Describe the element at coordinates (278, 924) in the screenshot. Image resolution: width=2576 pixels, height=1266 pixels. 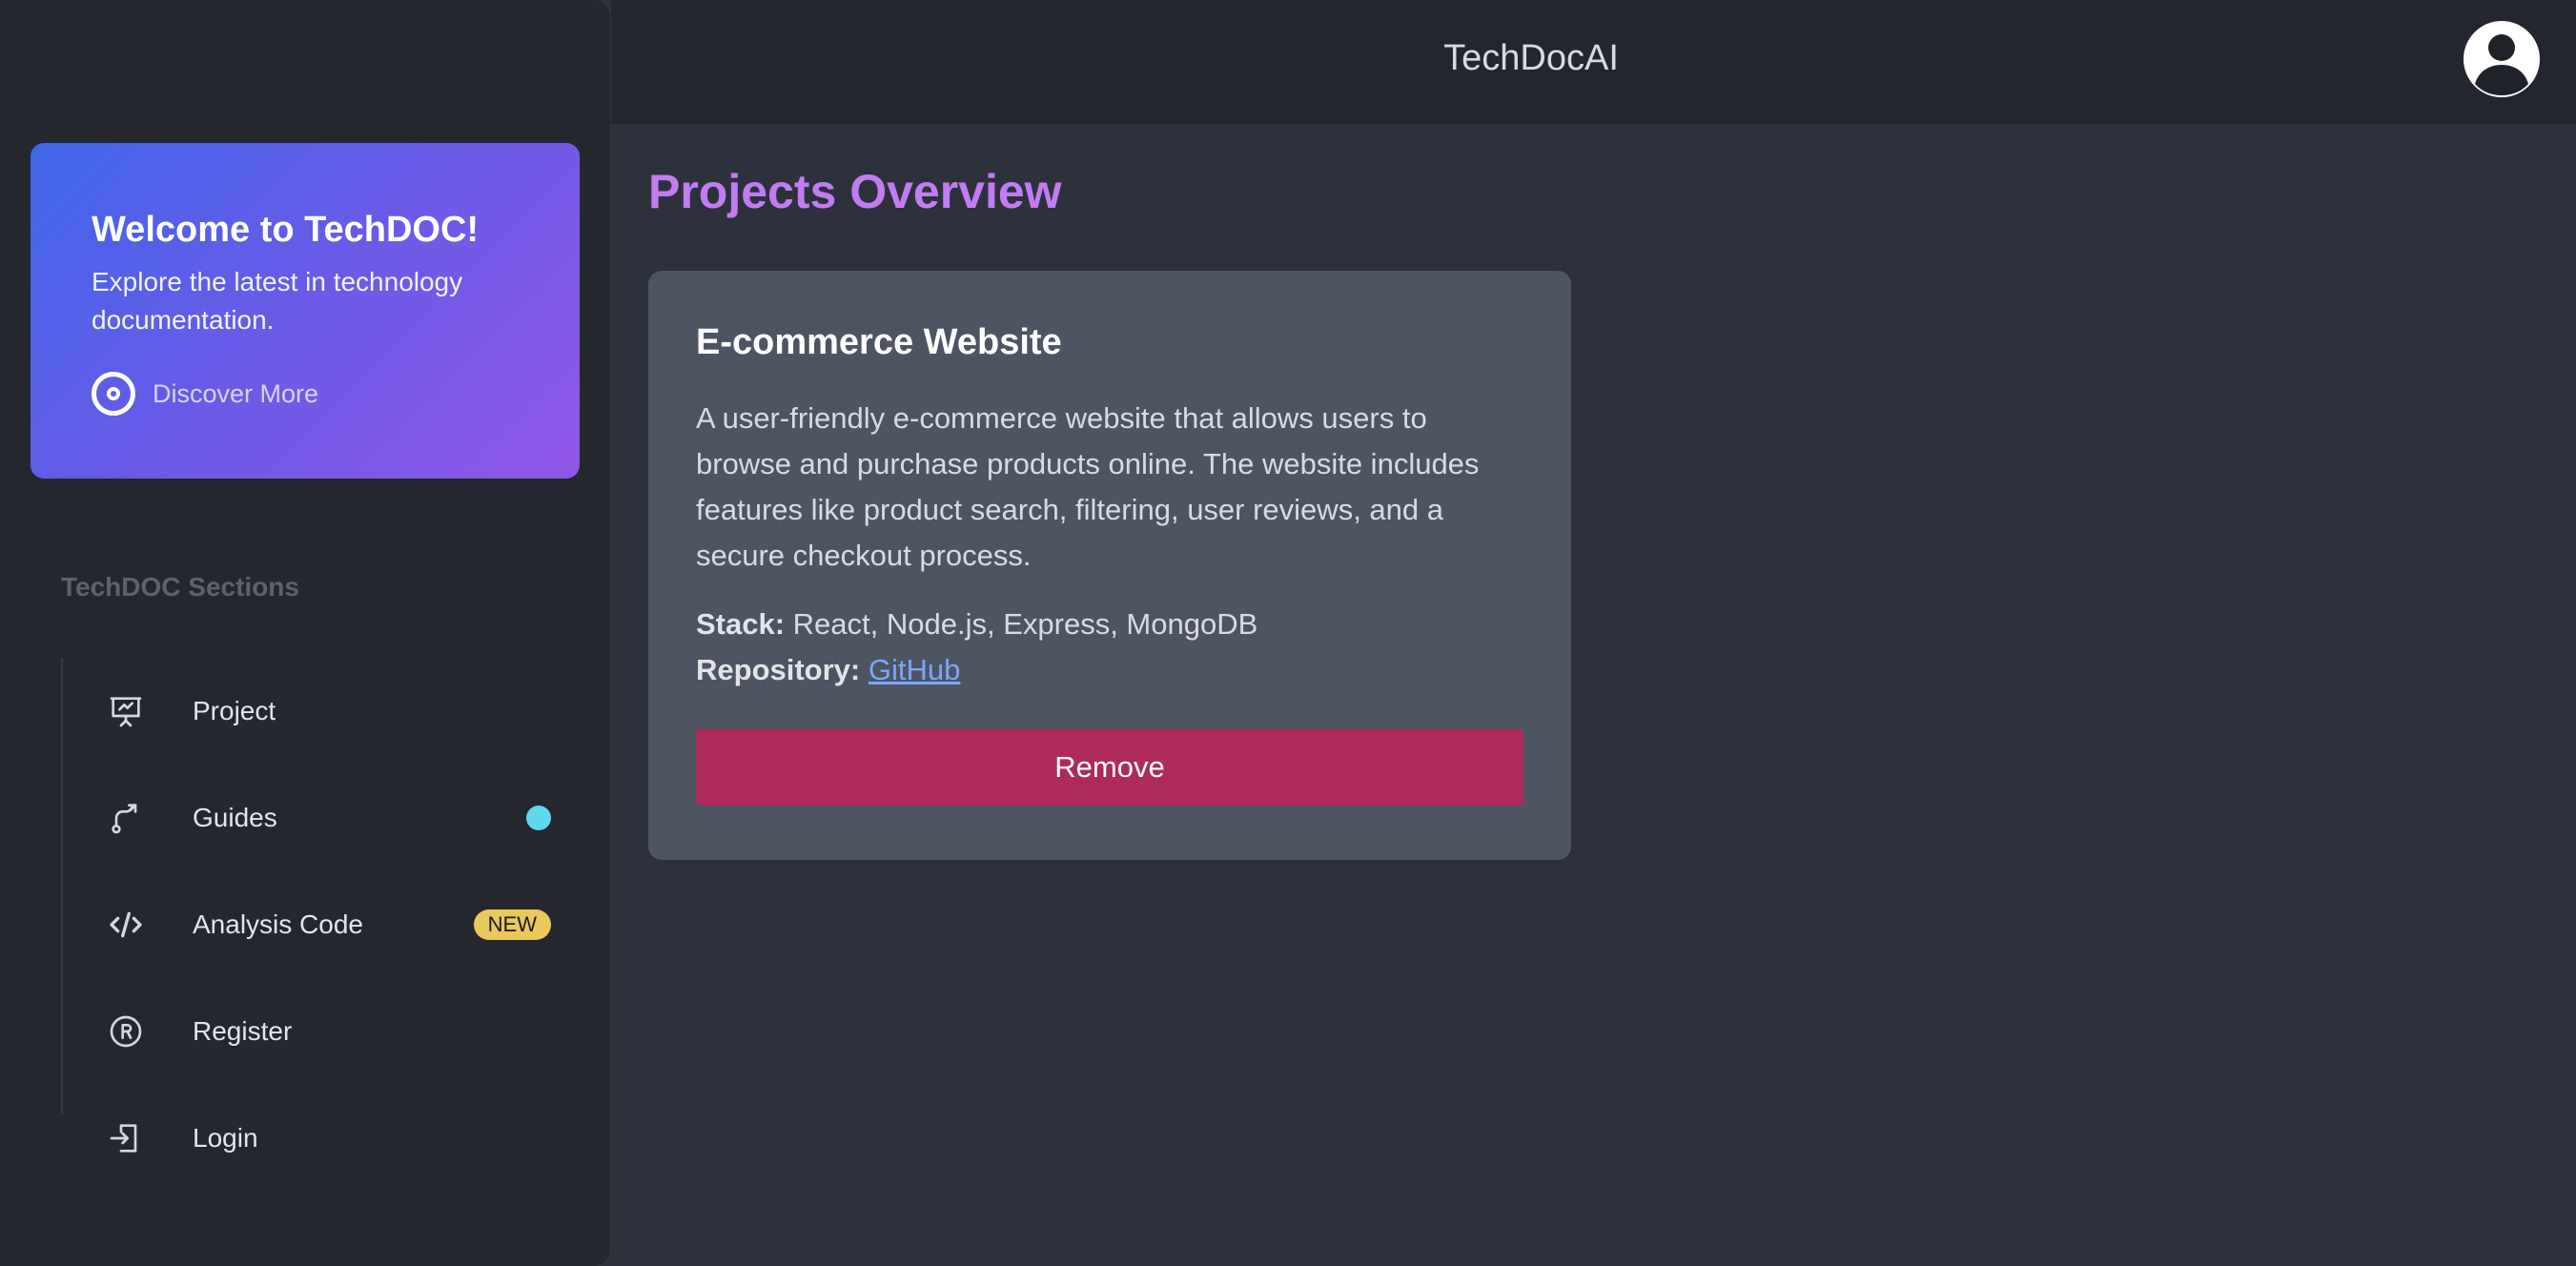
I see `sidebar-item-label: Analysis Code` at that location.